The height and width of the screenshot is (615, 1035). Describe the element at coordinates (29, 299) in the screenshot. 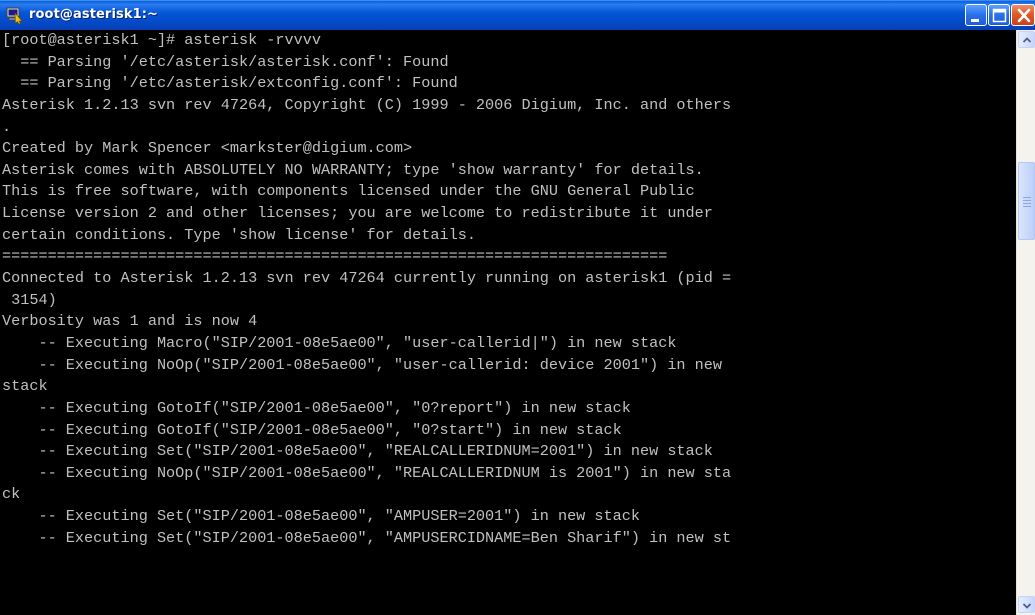

I see `terminal-line: 3154)` at that location.